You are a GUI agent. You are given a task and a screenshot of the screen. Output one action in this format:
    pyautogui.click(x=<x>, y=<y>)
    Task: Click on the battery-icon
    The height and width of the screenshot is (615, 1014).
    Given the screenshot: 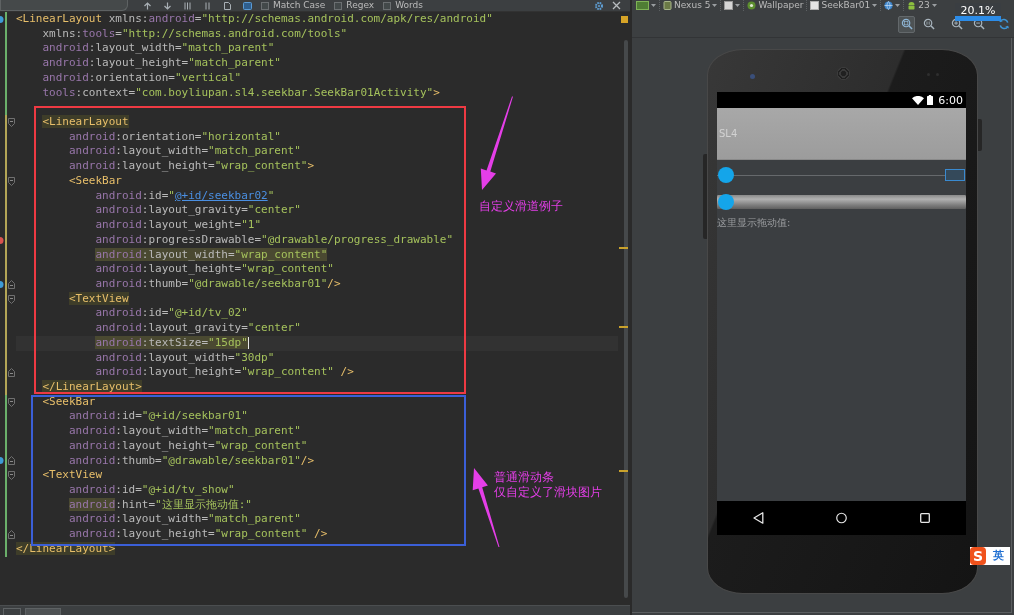 What is the action you would take?
    pyautogui.click(x=930, y=100)
    